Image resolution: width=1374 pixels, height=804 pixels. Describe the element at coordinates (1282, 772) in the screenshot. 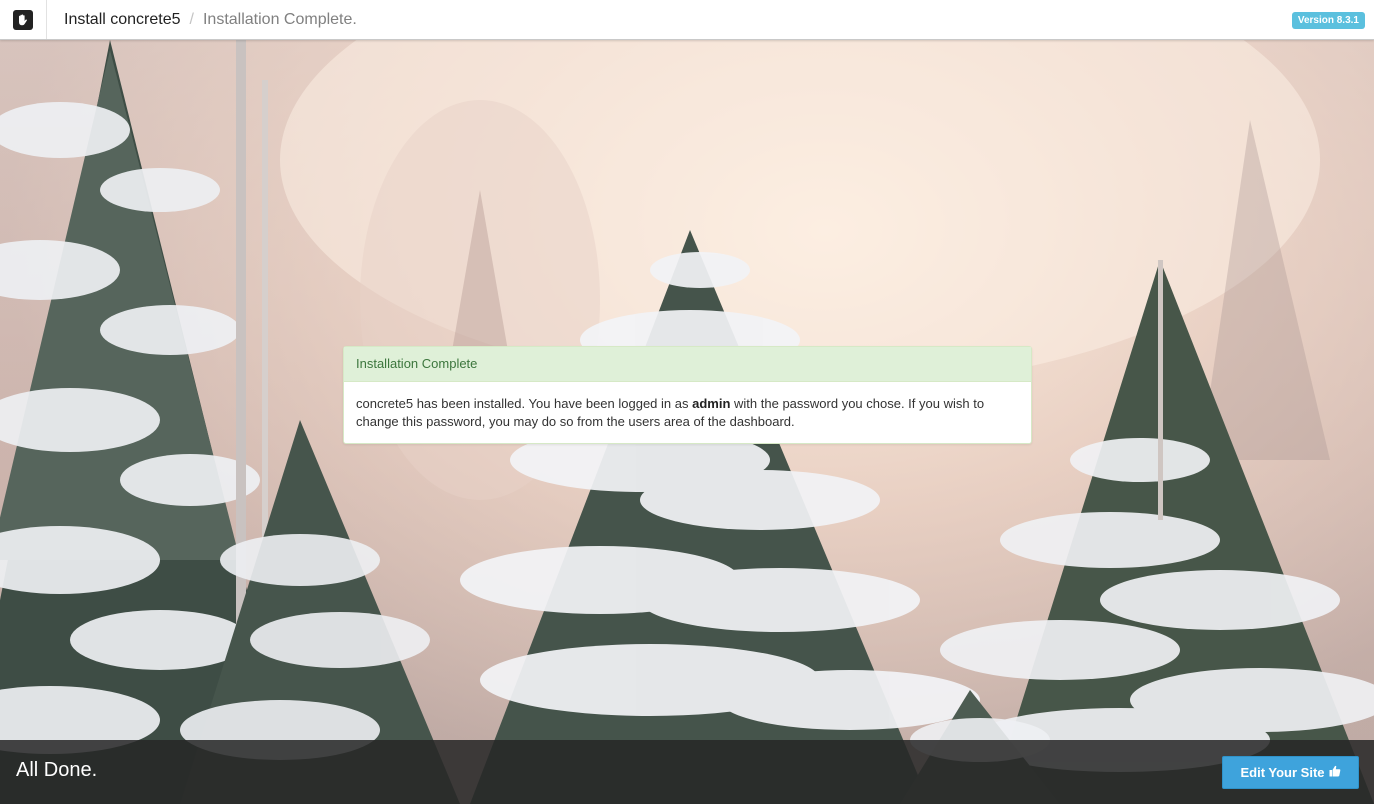

I see `edit-your-site-label: Edit Your Site` at that location.